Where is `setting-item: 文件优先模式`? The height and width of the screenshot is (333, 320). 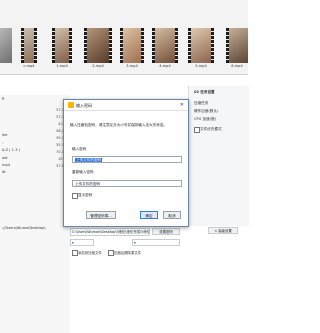
setting-item: 文件优先模式 is located at coordinates (211, 129).